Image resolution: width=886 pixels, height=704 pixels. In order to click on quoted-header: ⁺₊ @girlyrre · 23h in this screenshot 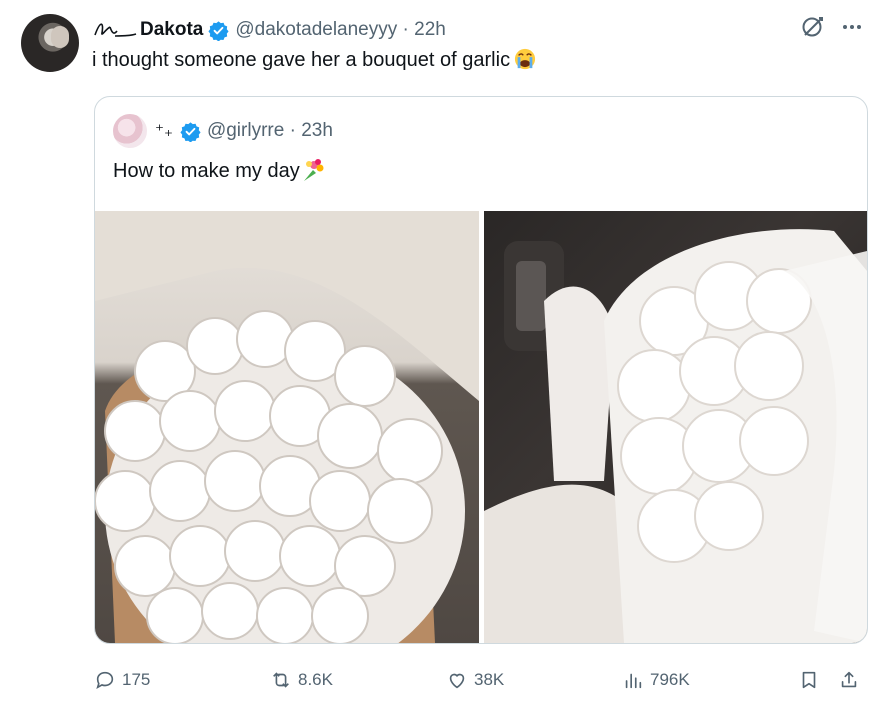, I will do `click(223, 131)`.